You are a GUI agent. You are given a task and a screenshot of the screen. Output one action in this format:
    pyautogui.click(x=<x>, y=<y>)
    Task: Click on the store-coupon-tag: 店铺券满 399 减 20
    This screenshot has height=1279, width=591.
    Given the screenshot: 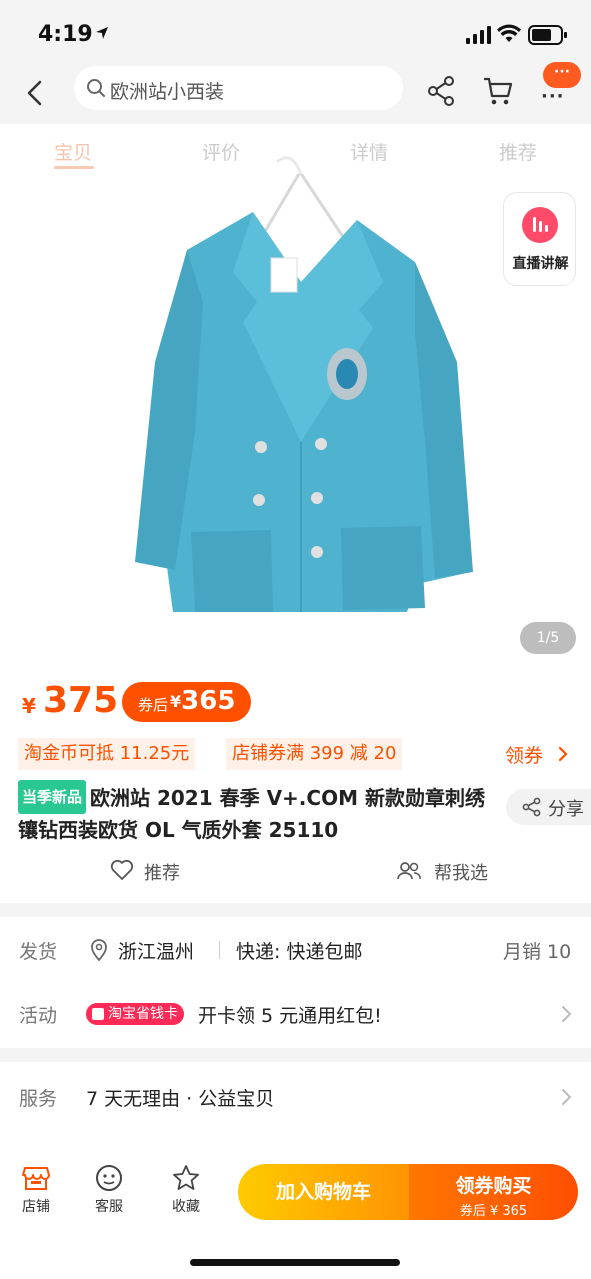 What is the action you would take?
    pyautogui.click(x=314, y=754)
    